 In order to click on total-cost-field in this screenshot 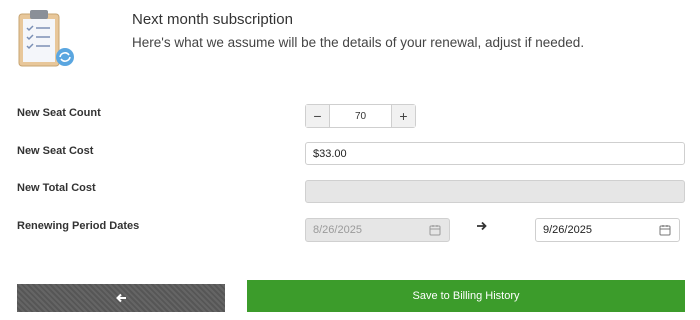, I will do `click(495, 191)`.